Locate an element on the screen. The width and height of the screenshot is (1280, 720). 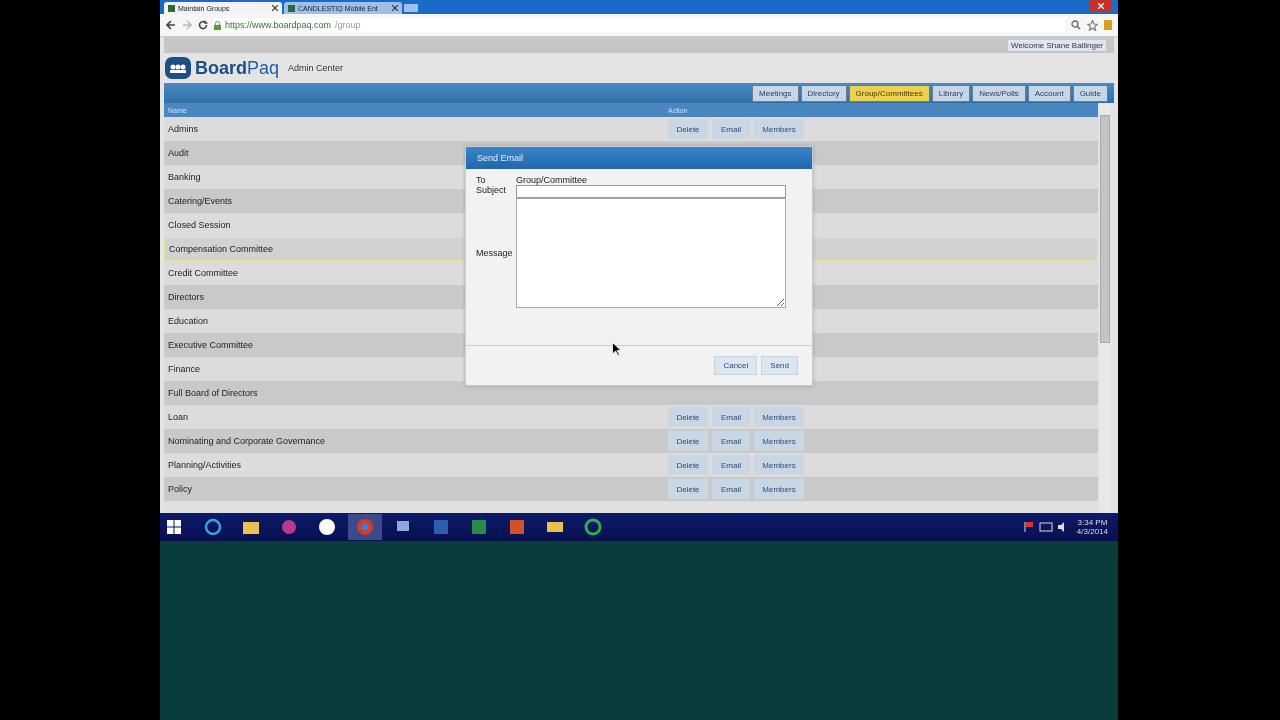
recipient-value: Group/Committee is located at coordinates (552, 180).